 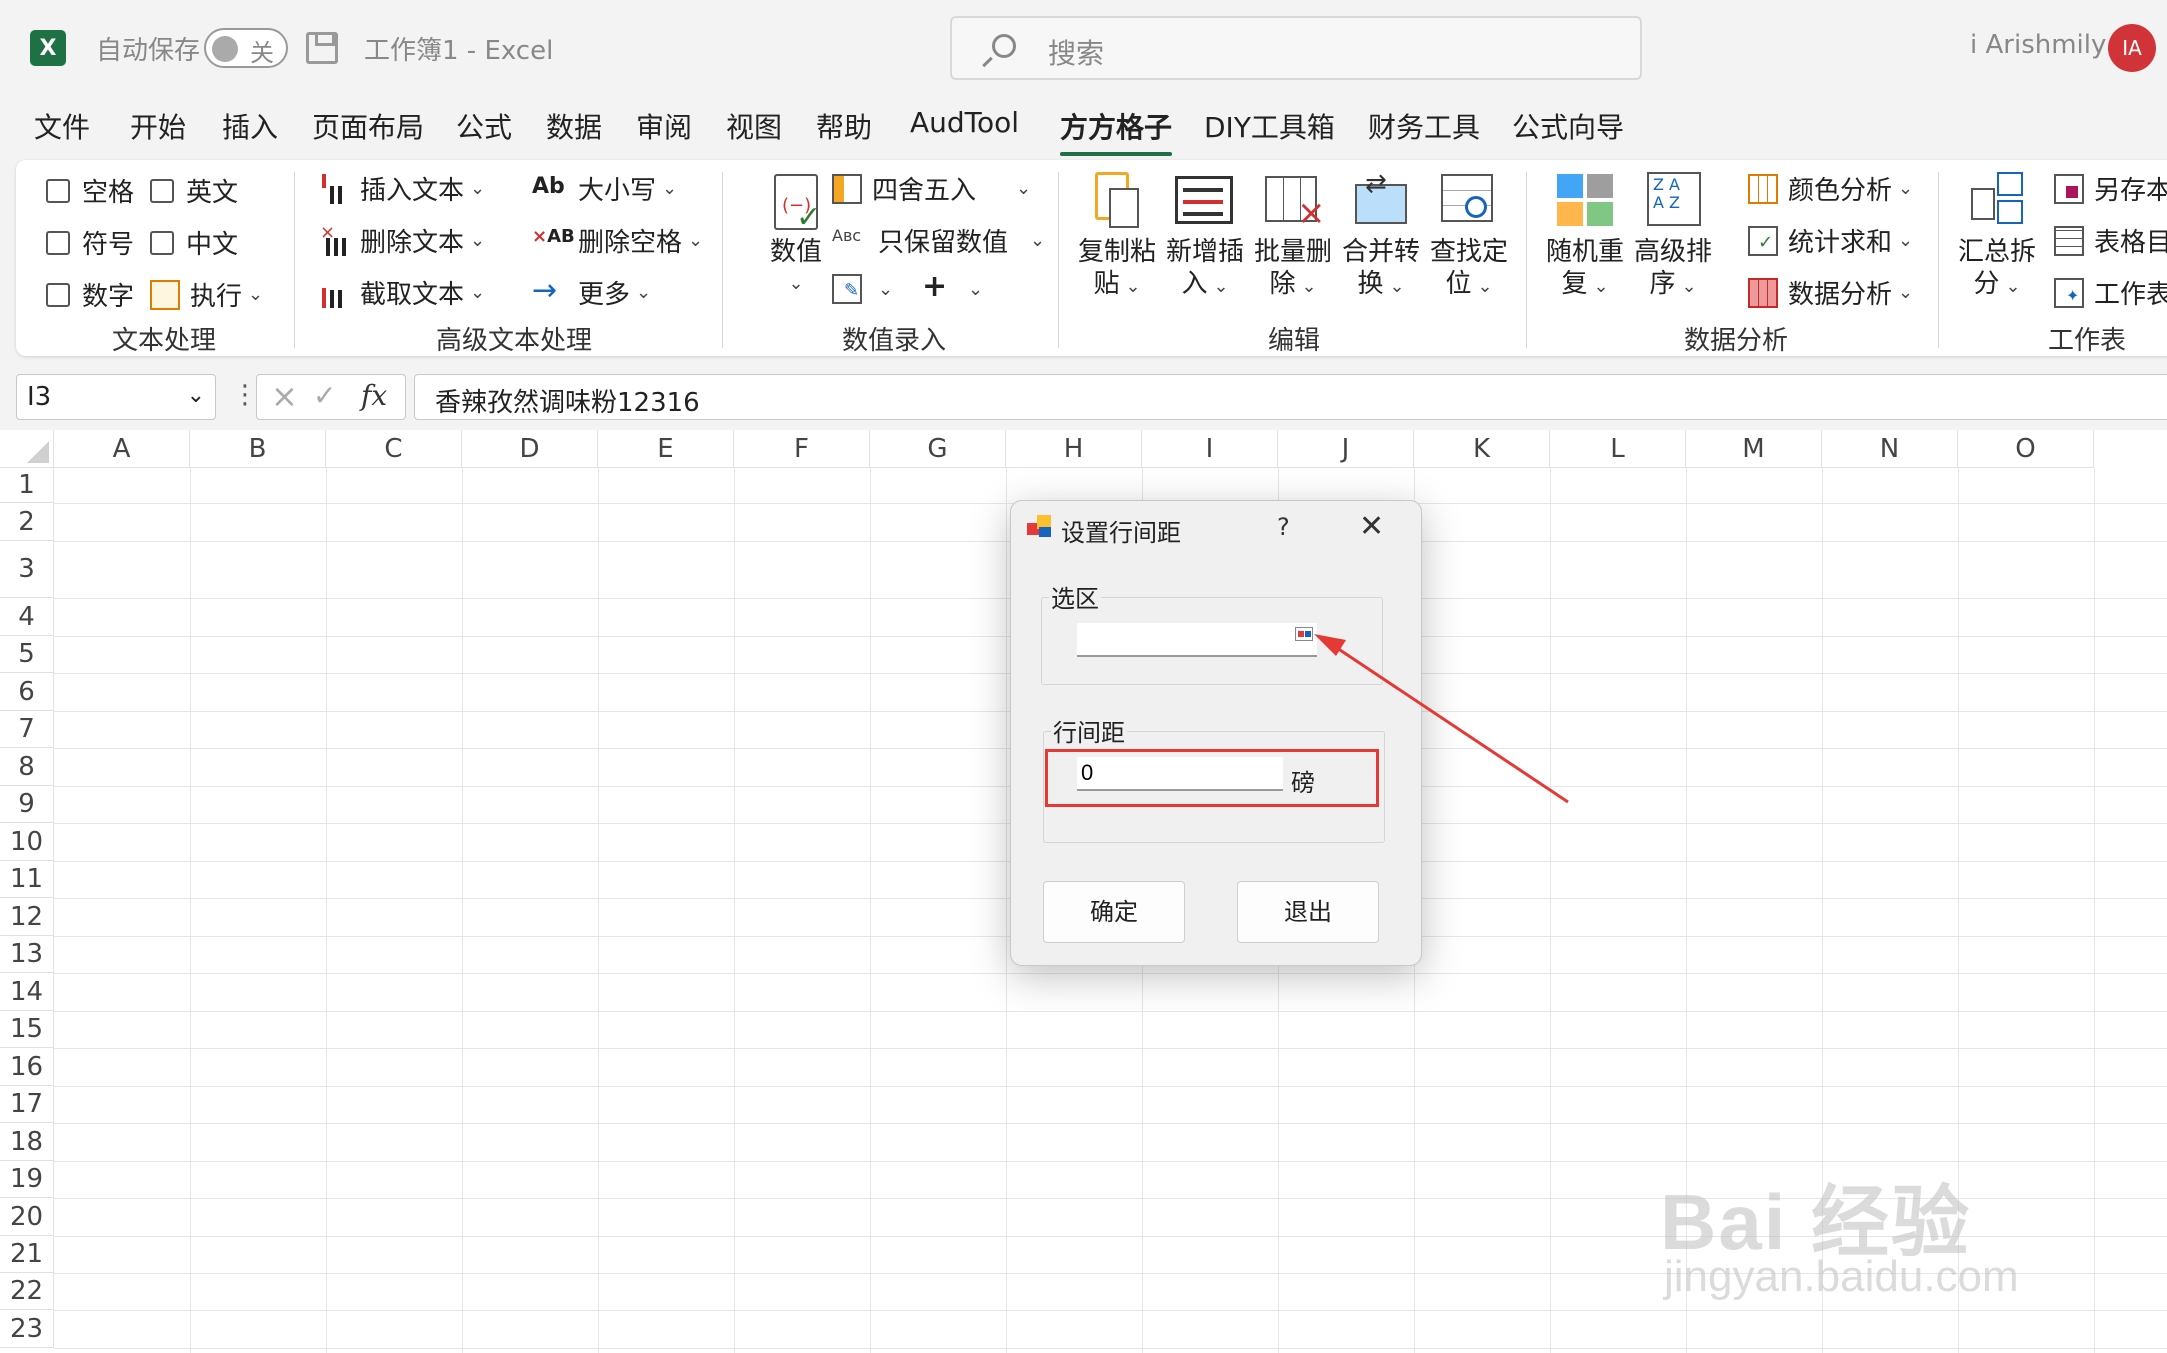 I want to click on annotation-arrow, so click(x=1441, y=719).